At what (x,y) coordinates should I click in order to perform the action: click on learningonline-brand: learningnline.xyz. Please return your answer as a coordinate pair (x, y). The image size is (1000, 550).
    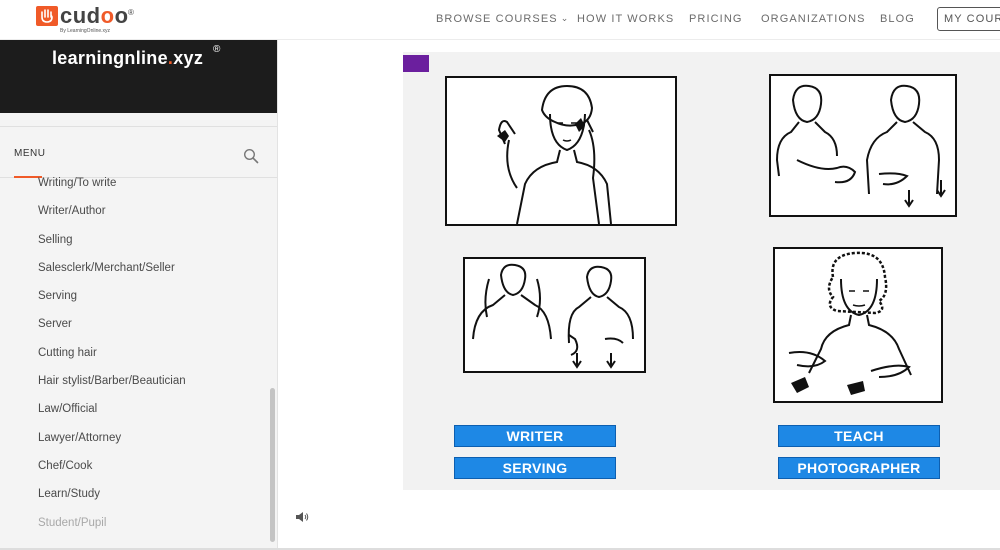
    Looking at the image, I should click on (128, 58).